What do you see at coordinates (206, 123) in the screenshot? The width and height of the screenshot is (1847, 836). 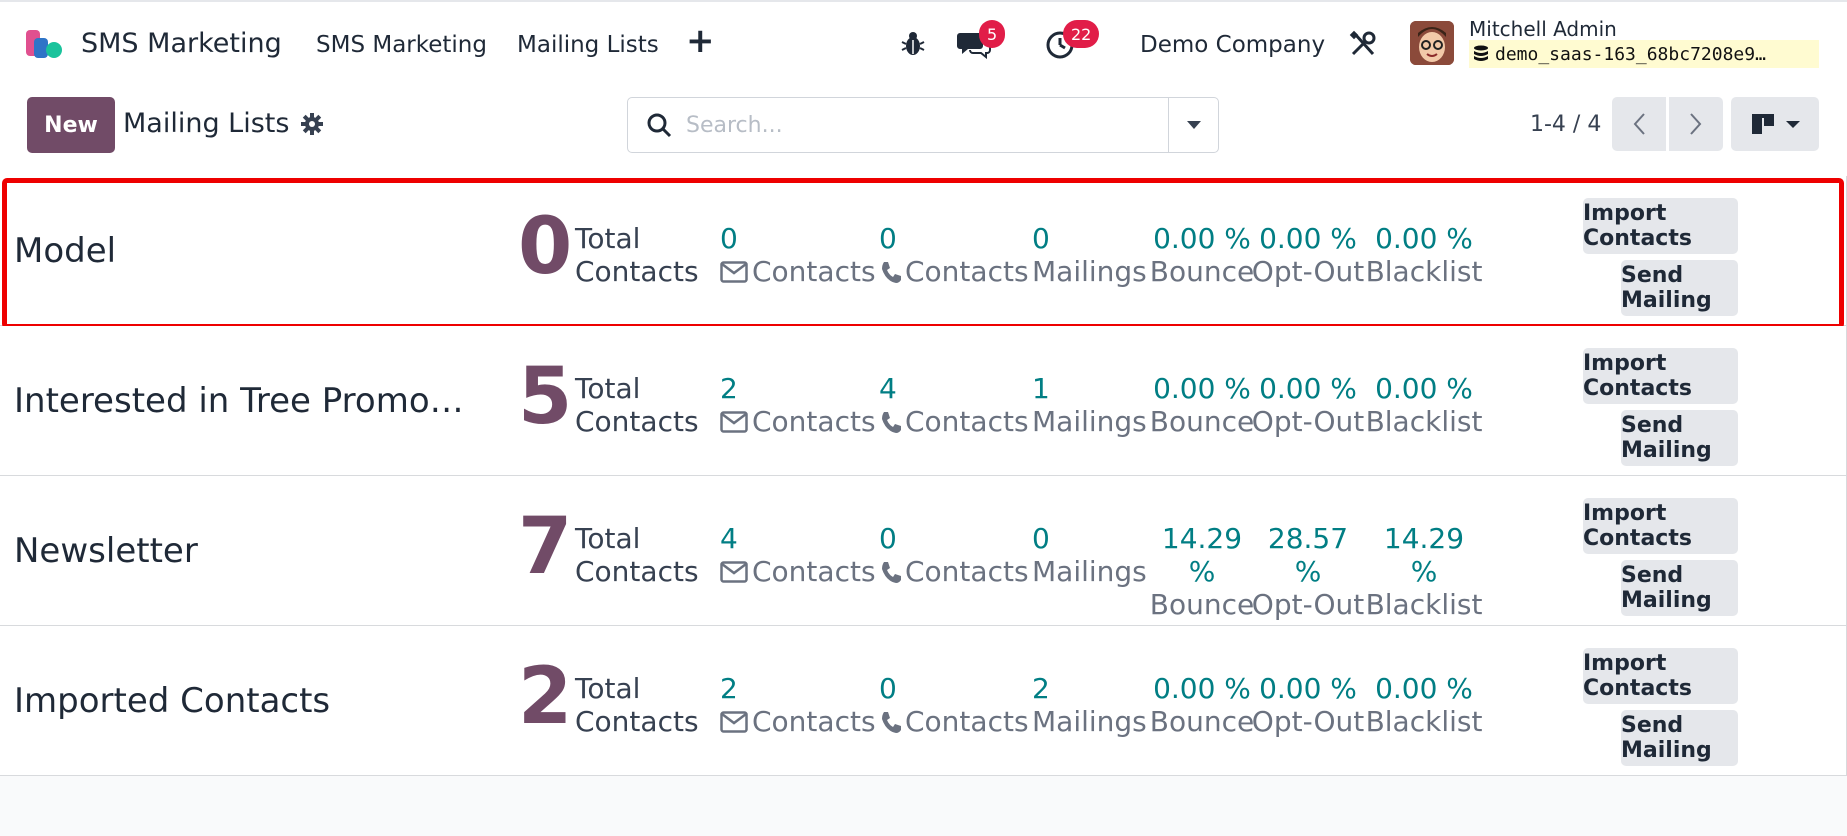 I see `page-title: Mailing Lists` at bounding box center [206, 123].